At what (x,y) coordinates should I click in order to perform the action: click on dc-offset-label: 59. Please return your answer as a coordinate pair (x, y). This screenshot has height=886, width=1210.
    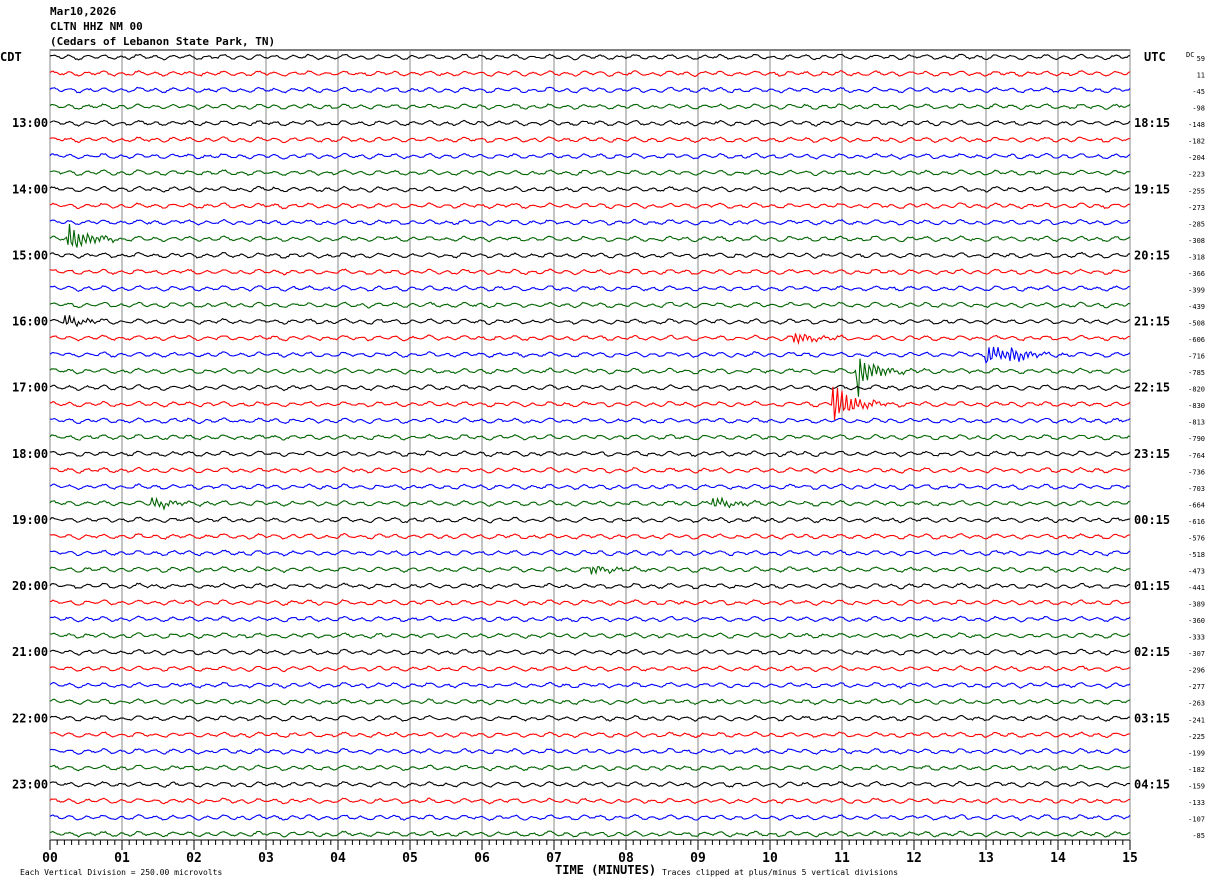
    Looking at the image, I should click on (1201, 59).